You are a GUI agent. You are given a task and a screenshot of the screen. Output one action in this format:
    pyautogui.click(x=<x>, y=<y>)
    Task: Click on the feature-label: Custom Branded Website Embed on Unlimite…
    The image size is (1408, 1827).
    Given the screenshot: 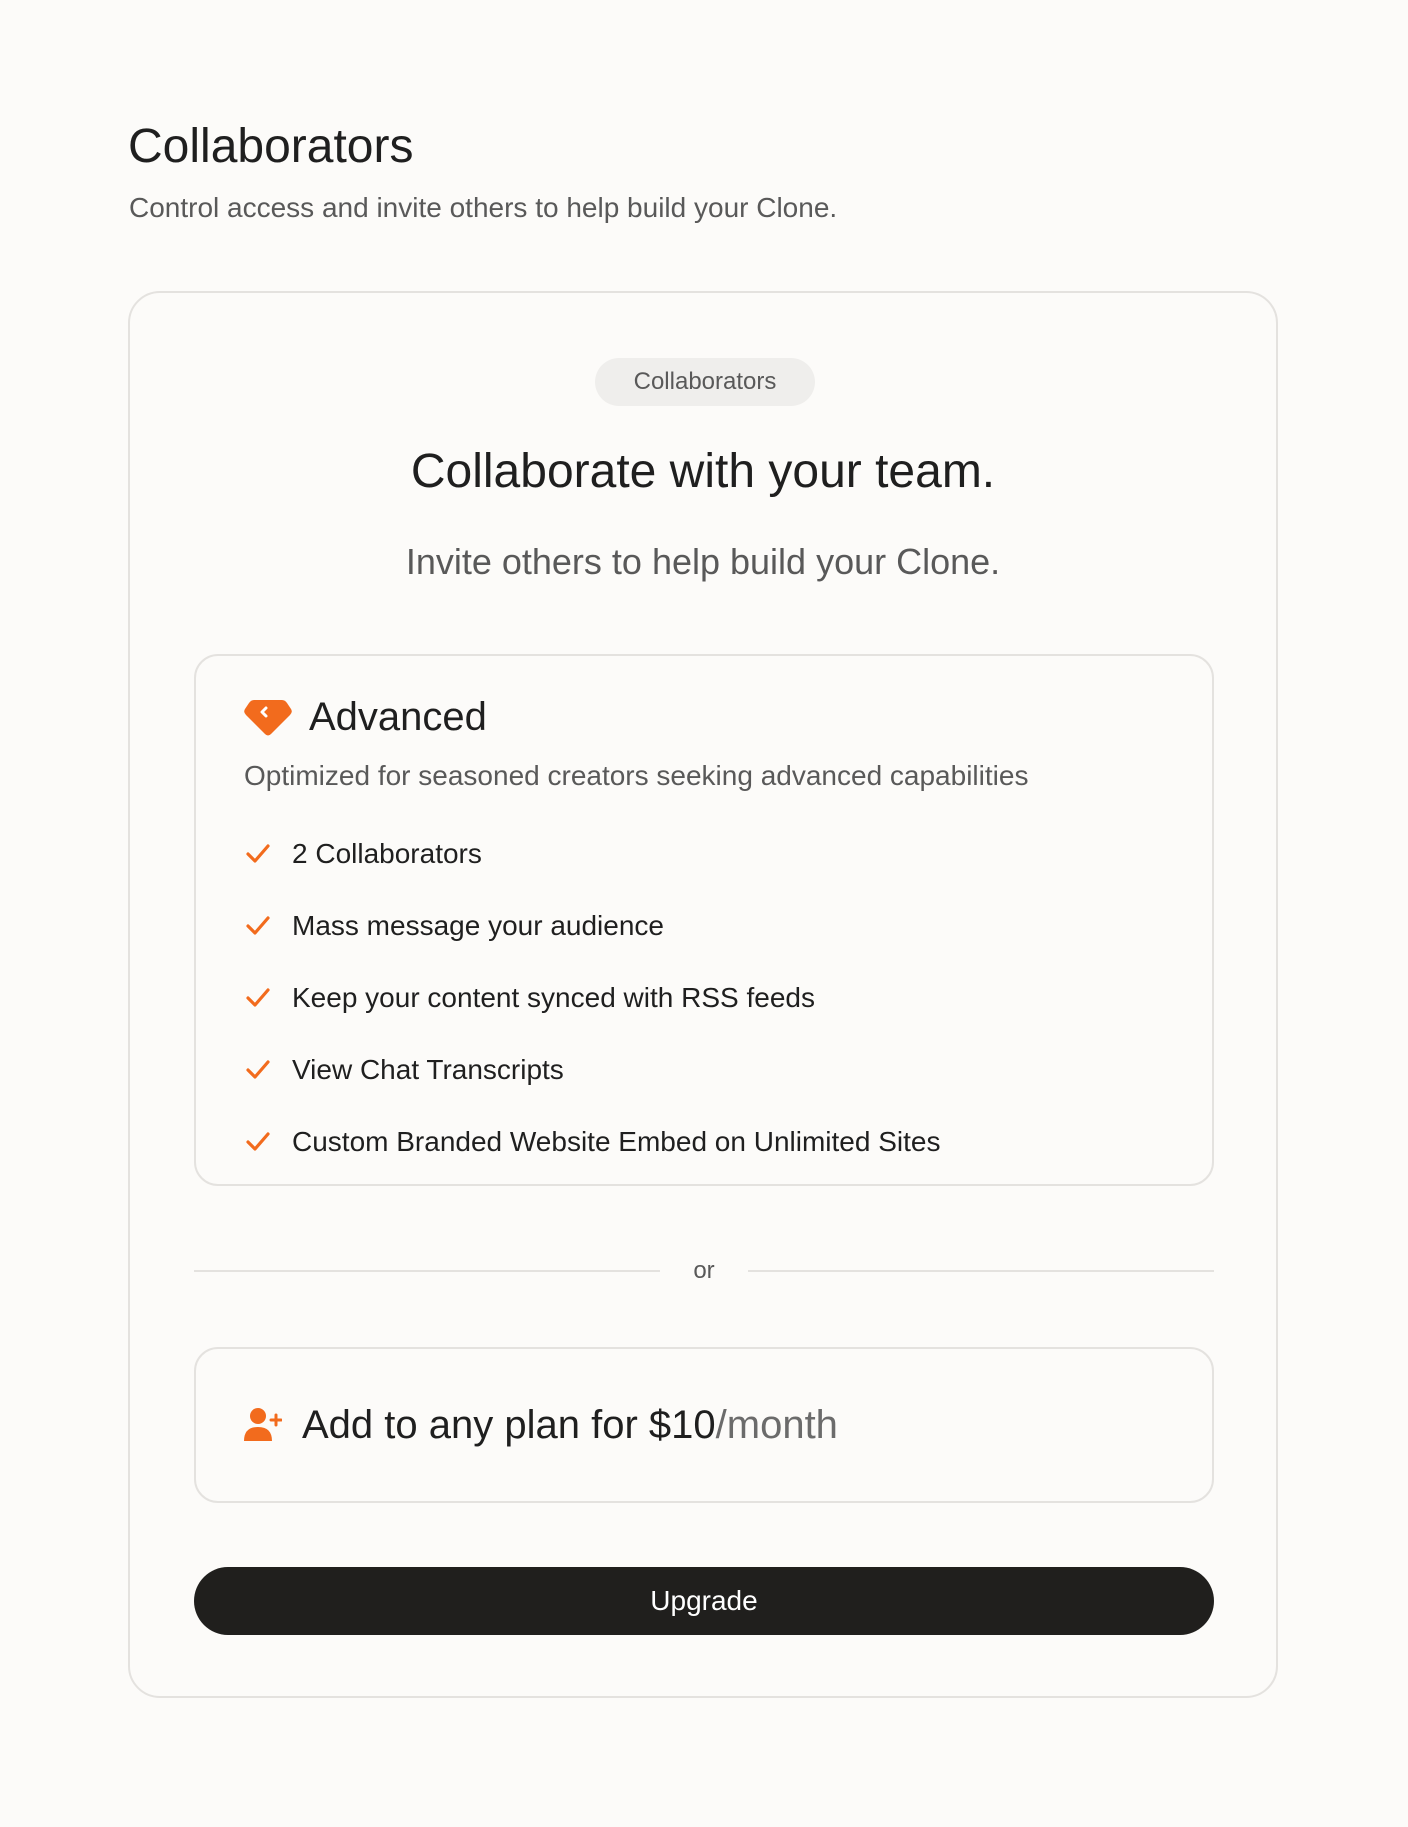 What is the action you would take?
    pyautogui.click(x=616, y=1141)
    